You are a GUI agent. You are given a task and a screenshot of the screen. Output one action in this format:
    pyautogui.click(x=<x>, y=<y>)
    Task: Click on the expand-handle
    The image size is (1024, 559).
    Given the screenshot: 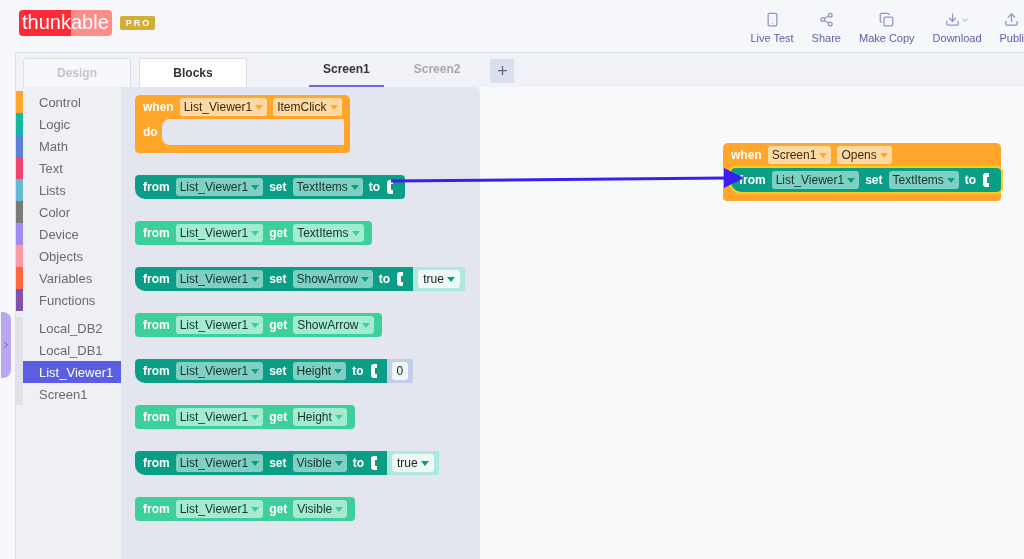 What is the action you would take?
    pyautogui.click(x=6, y=345)
    